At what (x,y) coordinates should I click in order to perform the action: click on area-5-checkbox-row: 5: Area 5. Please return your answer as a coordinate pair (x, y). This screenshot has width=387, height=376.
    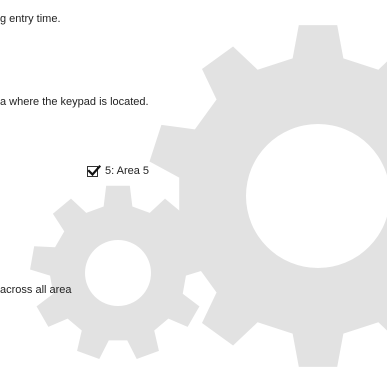
    Looking at the image, I should click on (118, 171).